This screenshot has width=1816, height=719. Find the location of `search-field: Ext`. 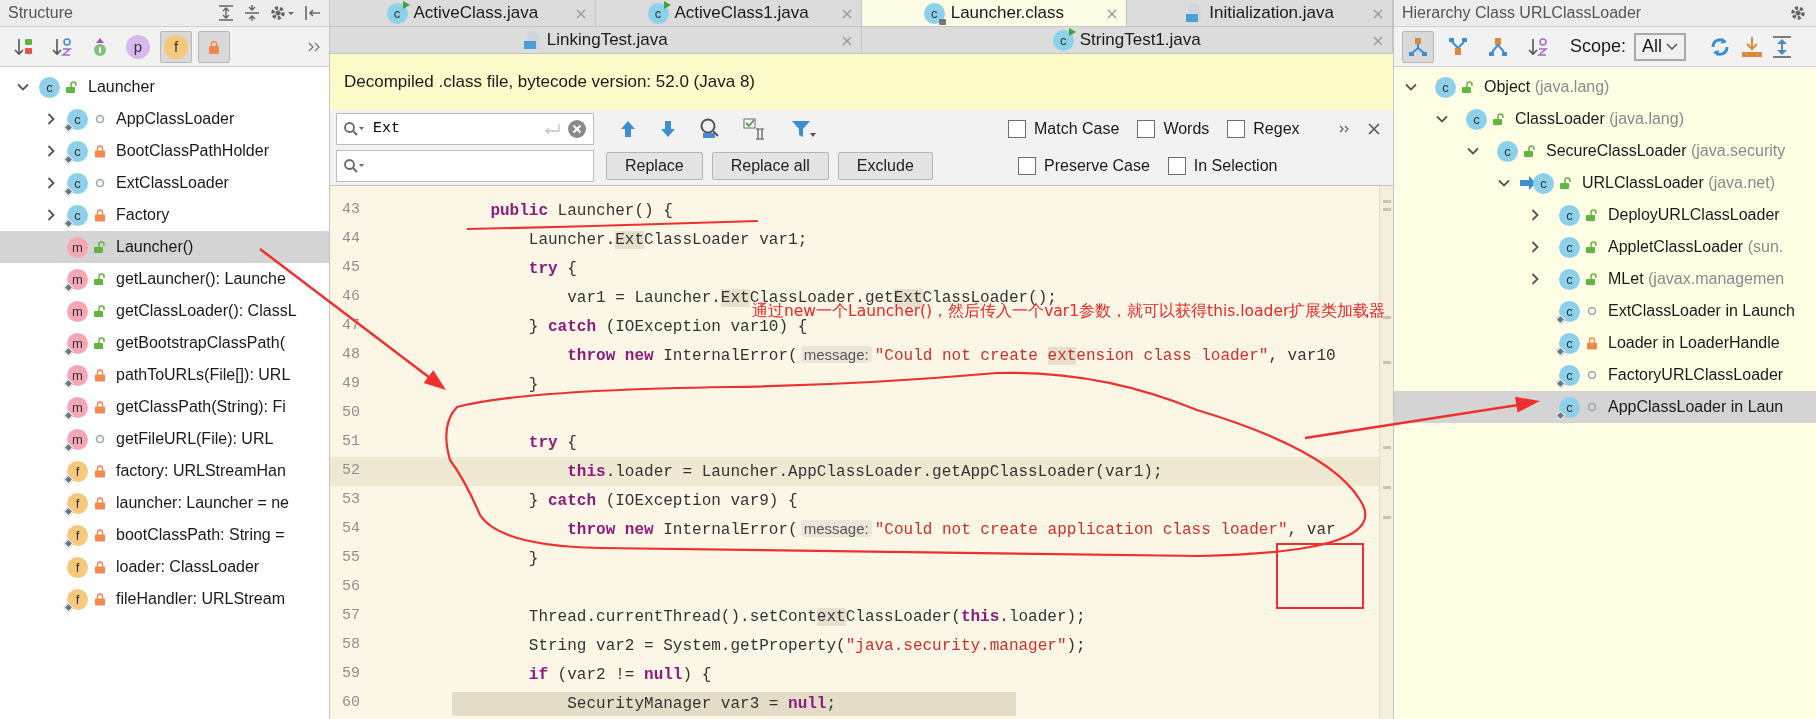

search-field: Ext is located at coordinates (465, 129).